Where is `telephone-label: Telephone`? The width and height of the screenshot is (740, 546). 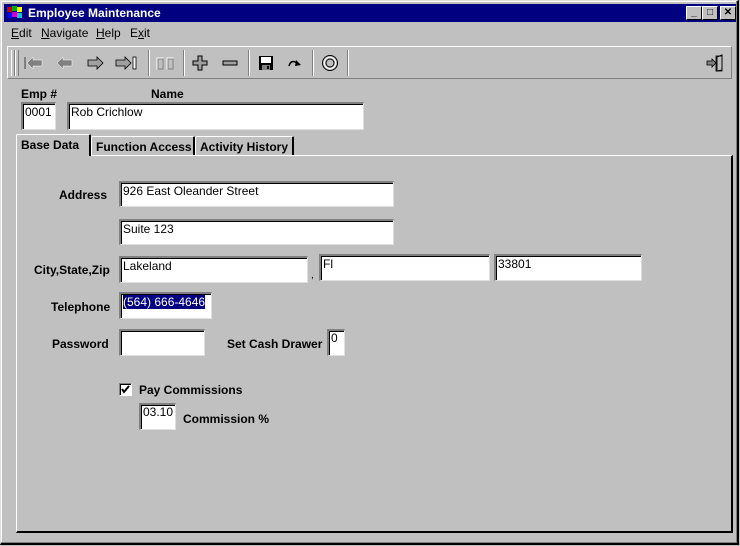
telephone-label: Telephone is located at coordinates (81, 307).